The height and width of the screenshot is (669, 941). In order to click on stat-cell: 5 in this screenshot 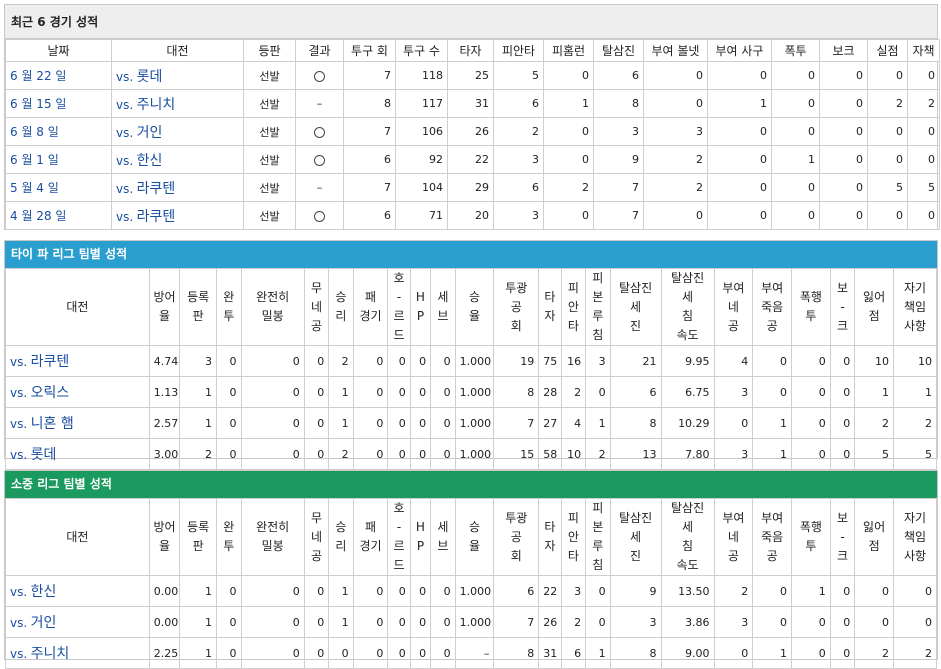, I will do `click(874, 454)`.